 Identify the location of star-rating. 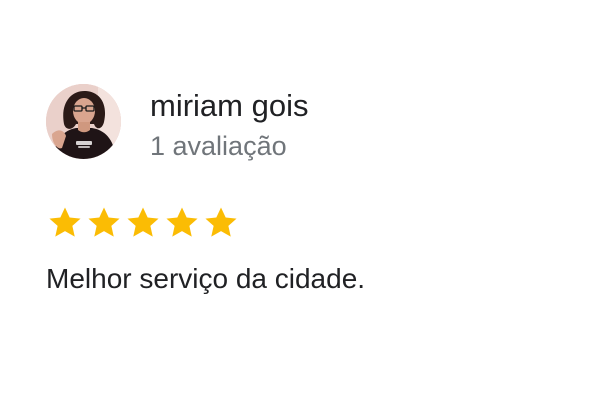
(143, 224).